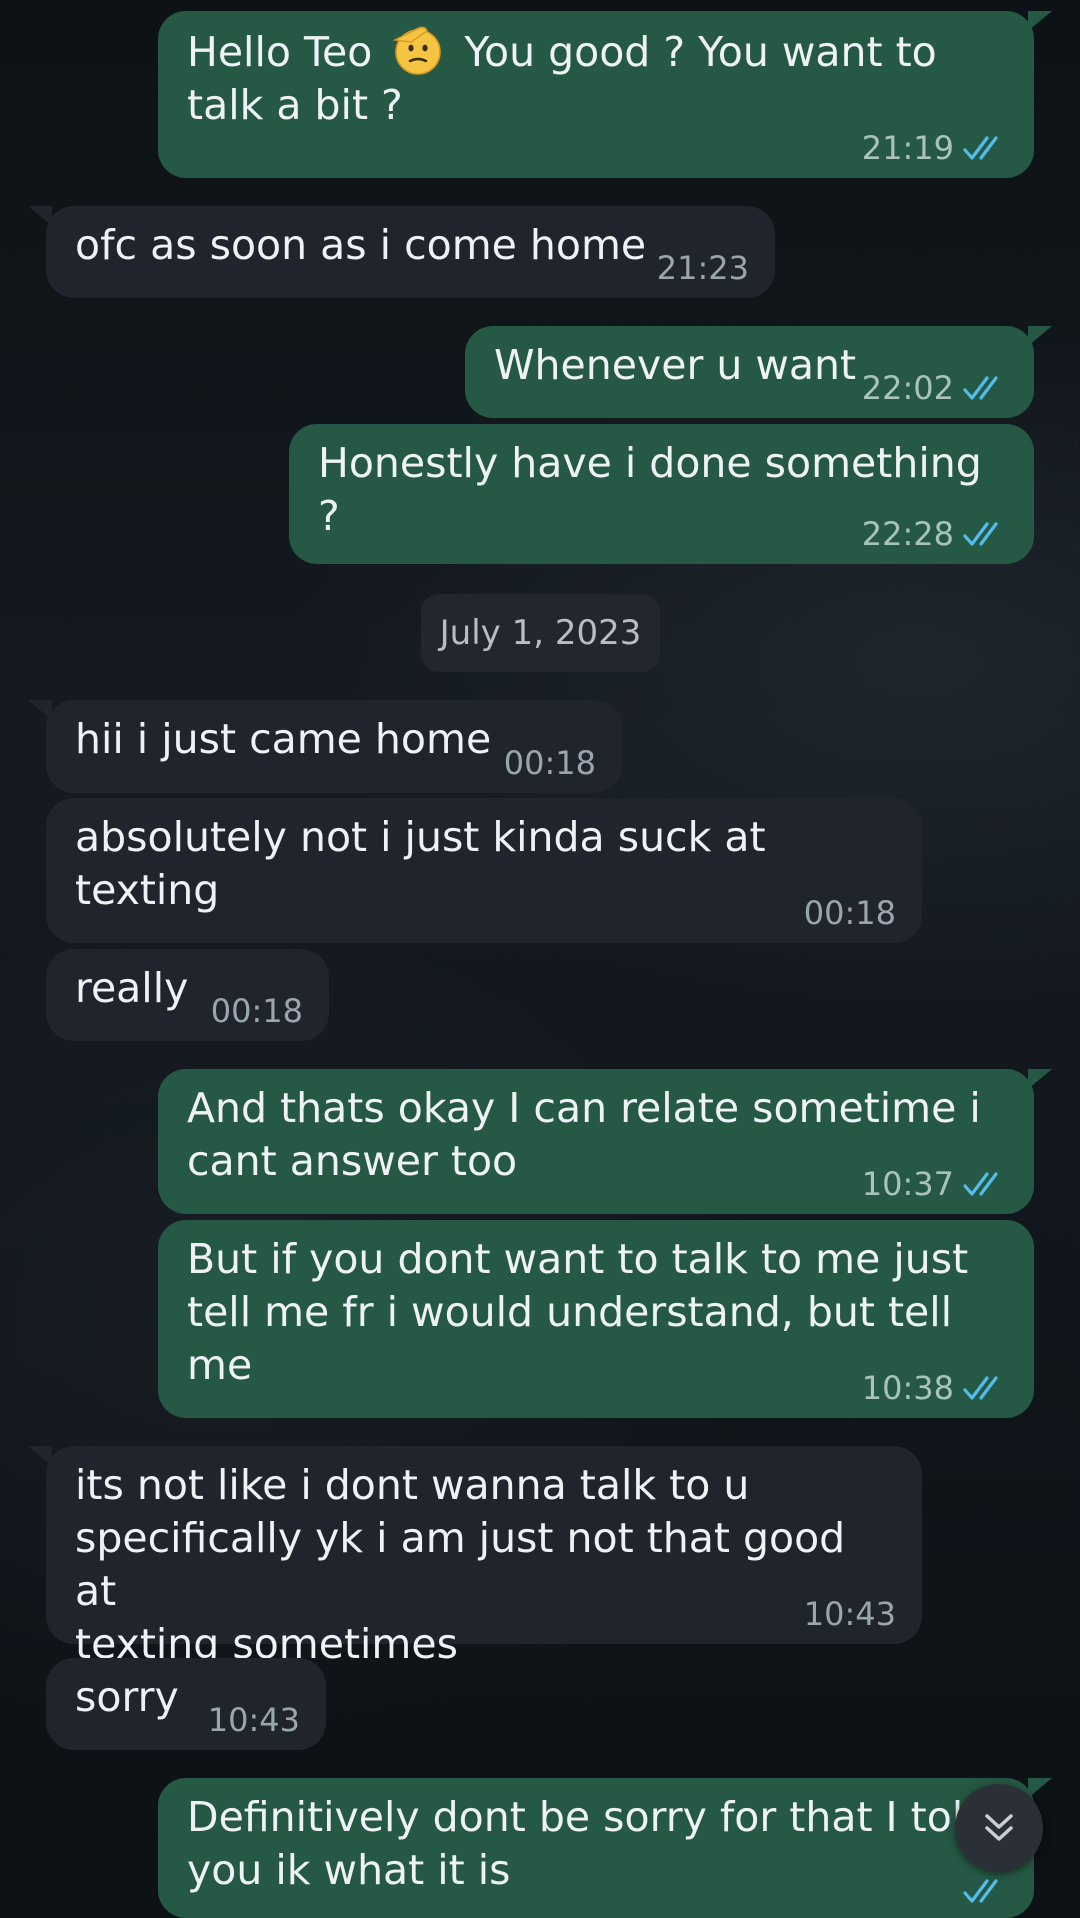 This screenshot has height=1918, width=1080. I want to click on message-bubble-incoming: ofc as soon as i come home 21:23, so click(401, 252).